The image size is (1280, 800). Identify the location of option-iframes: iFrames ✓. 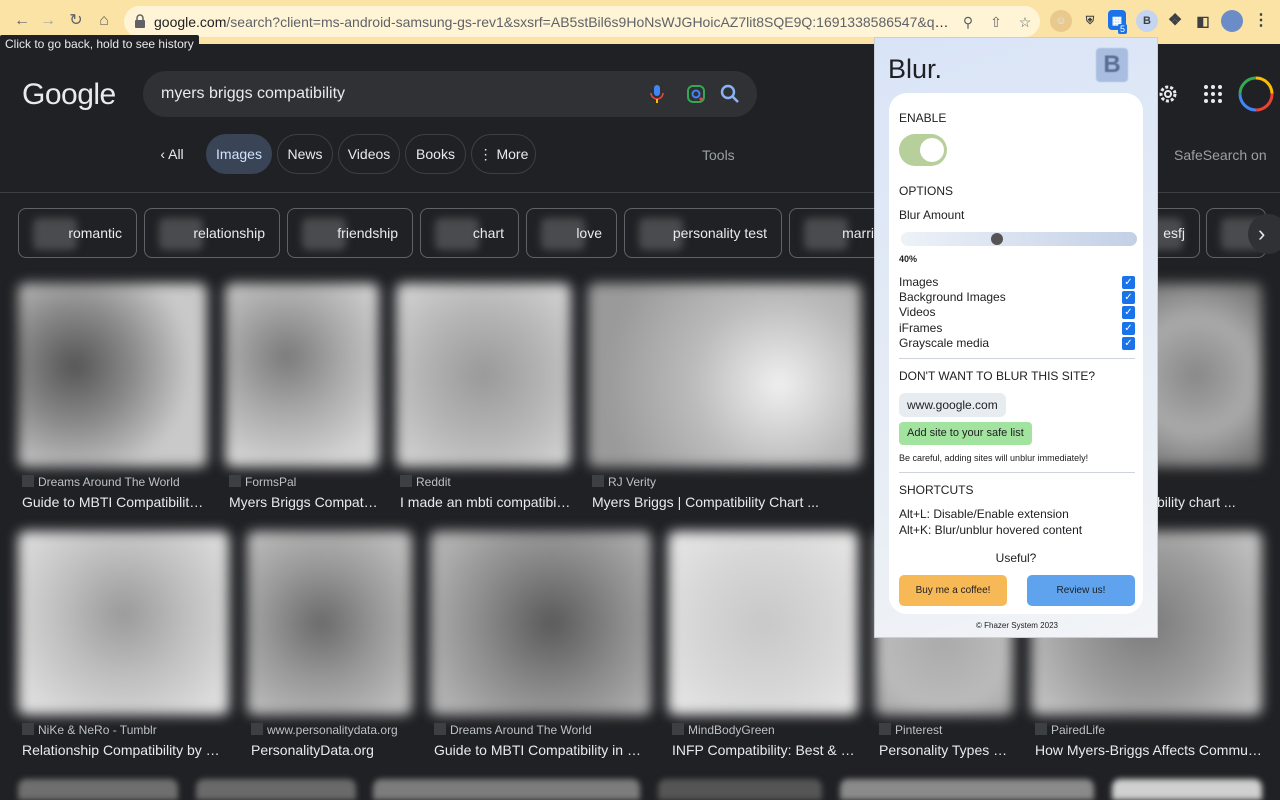
(1019, 328).